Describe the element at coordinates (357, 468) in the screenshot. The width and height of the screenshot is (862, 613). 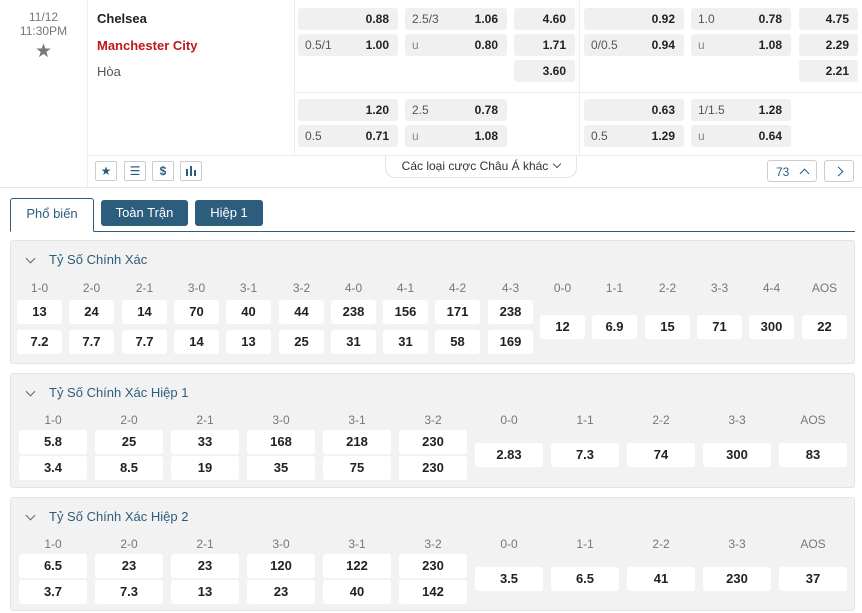
I see `score-odds-away: 75` at that location.